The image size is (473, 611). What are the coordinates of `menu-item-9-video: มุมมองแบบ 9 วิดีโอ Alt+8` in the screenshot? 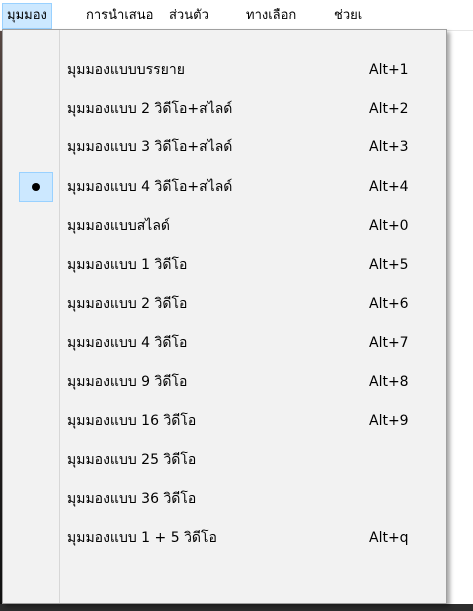 It's located at (224, 382).